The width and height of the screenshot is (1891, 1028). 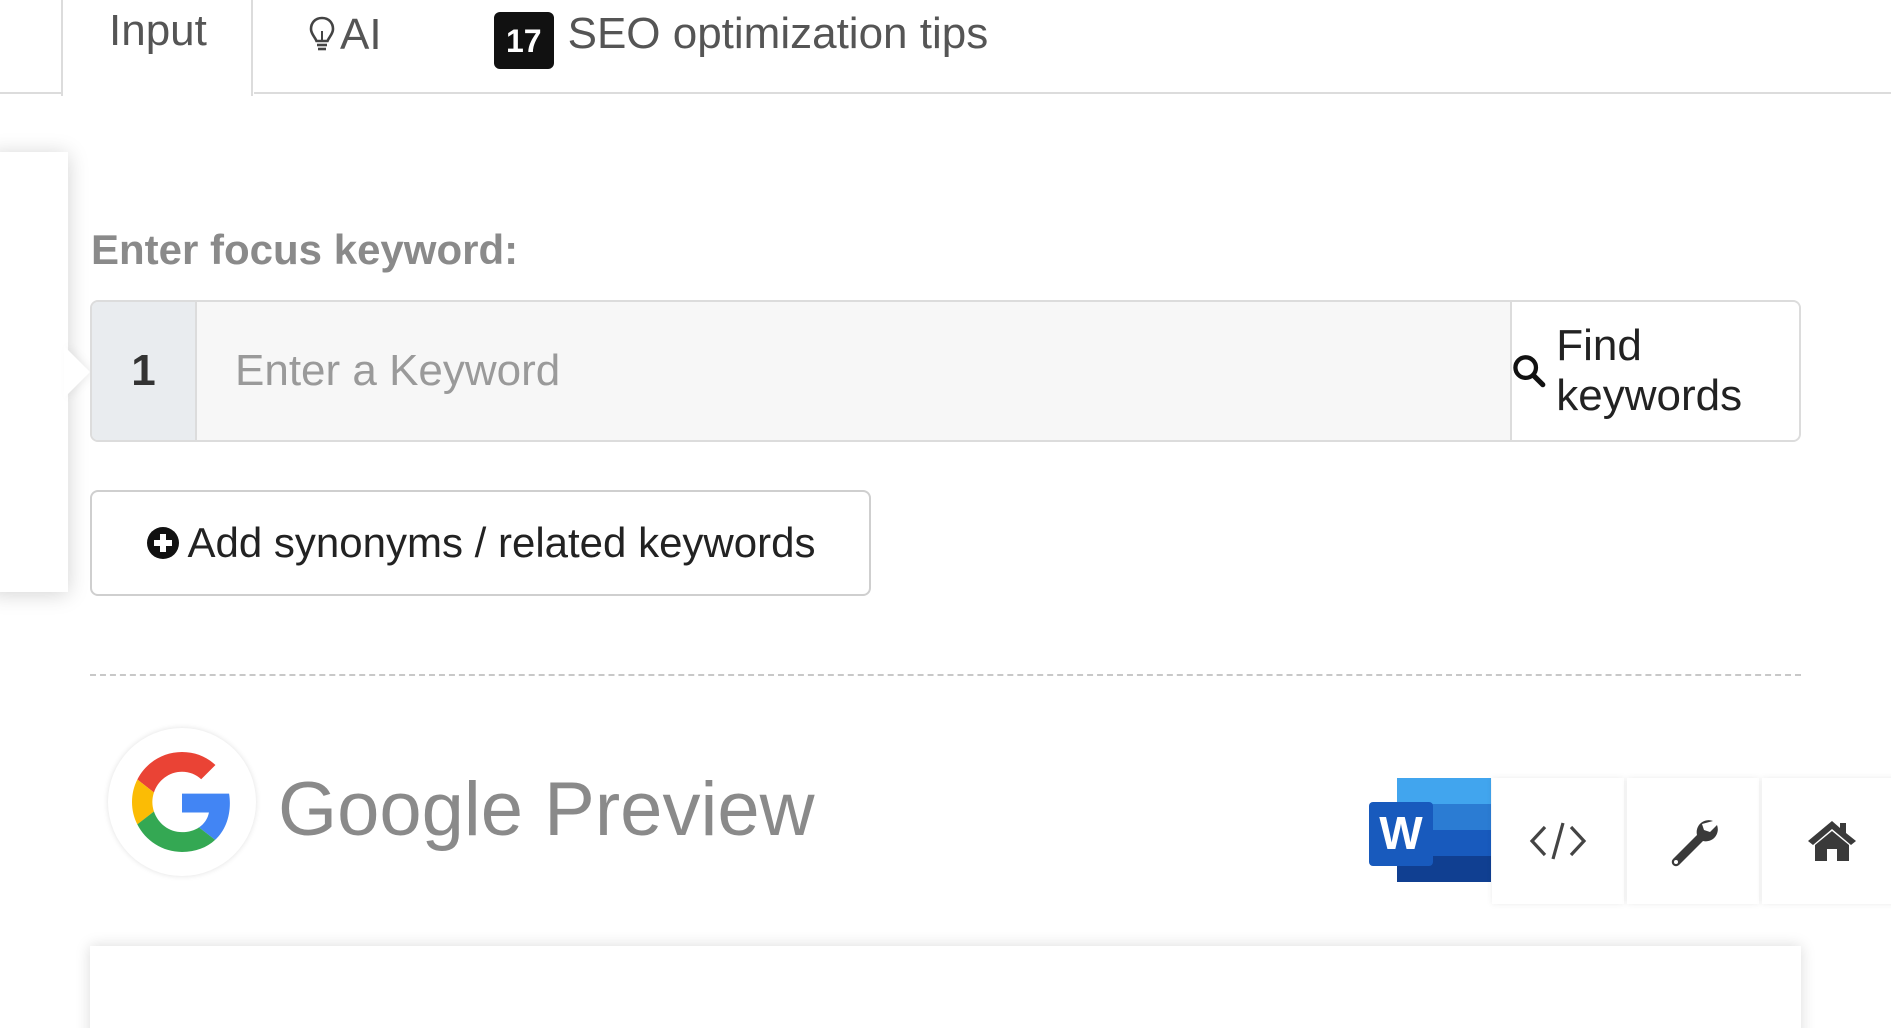 I want to click on home-icon, so click(x=1832, y=841).